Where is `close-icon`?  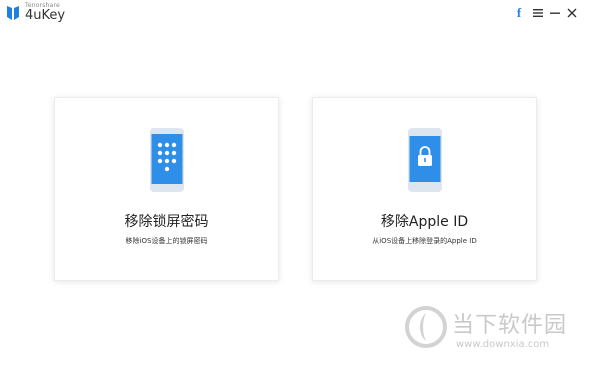 close-icon is located at coordinates (572, 13).